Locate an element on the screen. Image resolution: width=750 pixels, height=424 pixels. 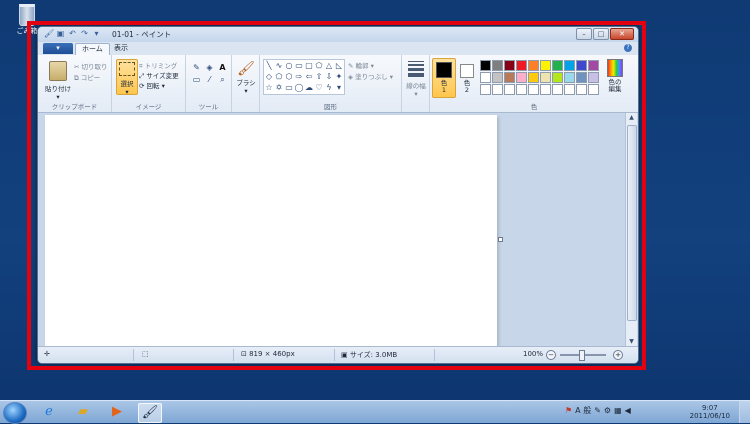
ime-mode-icon: ⚙ is located at coordinates (607, 410).